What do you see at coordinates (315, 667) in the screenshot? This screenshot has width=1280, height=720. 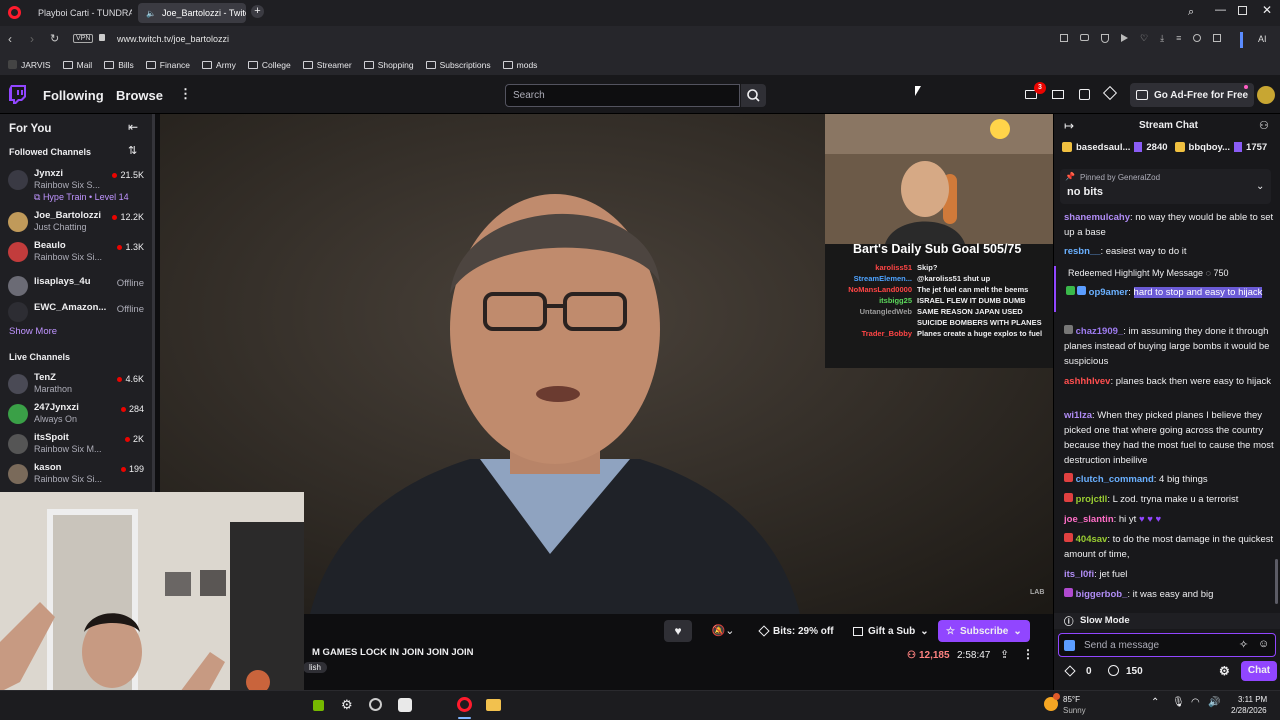 I see `language-tag: lish` at bounding box center [315, 667].